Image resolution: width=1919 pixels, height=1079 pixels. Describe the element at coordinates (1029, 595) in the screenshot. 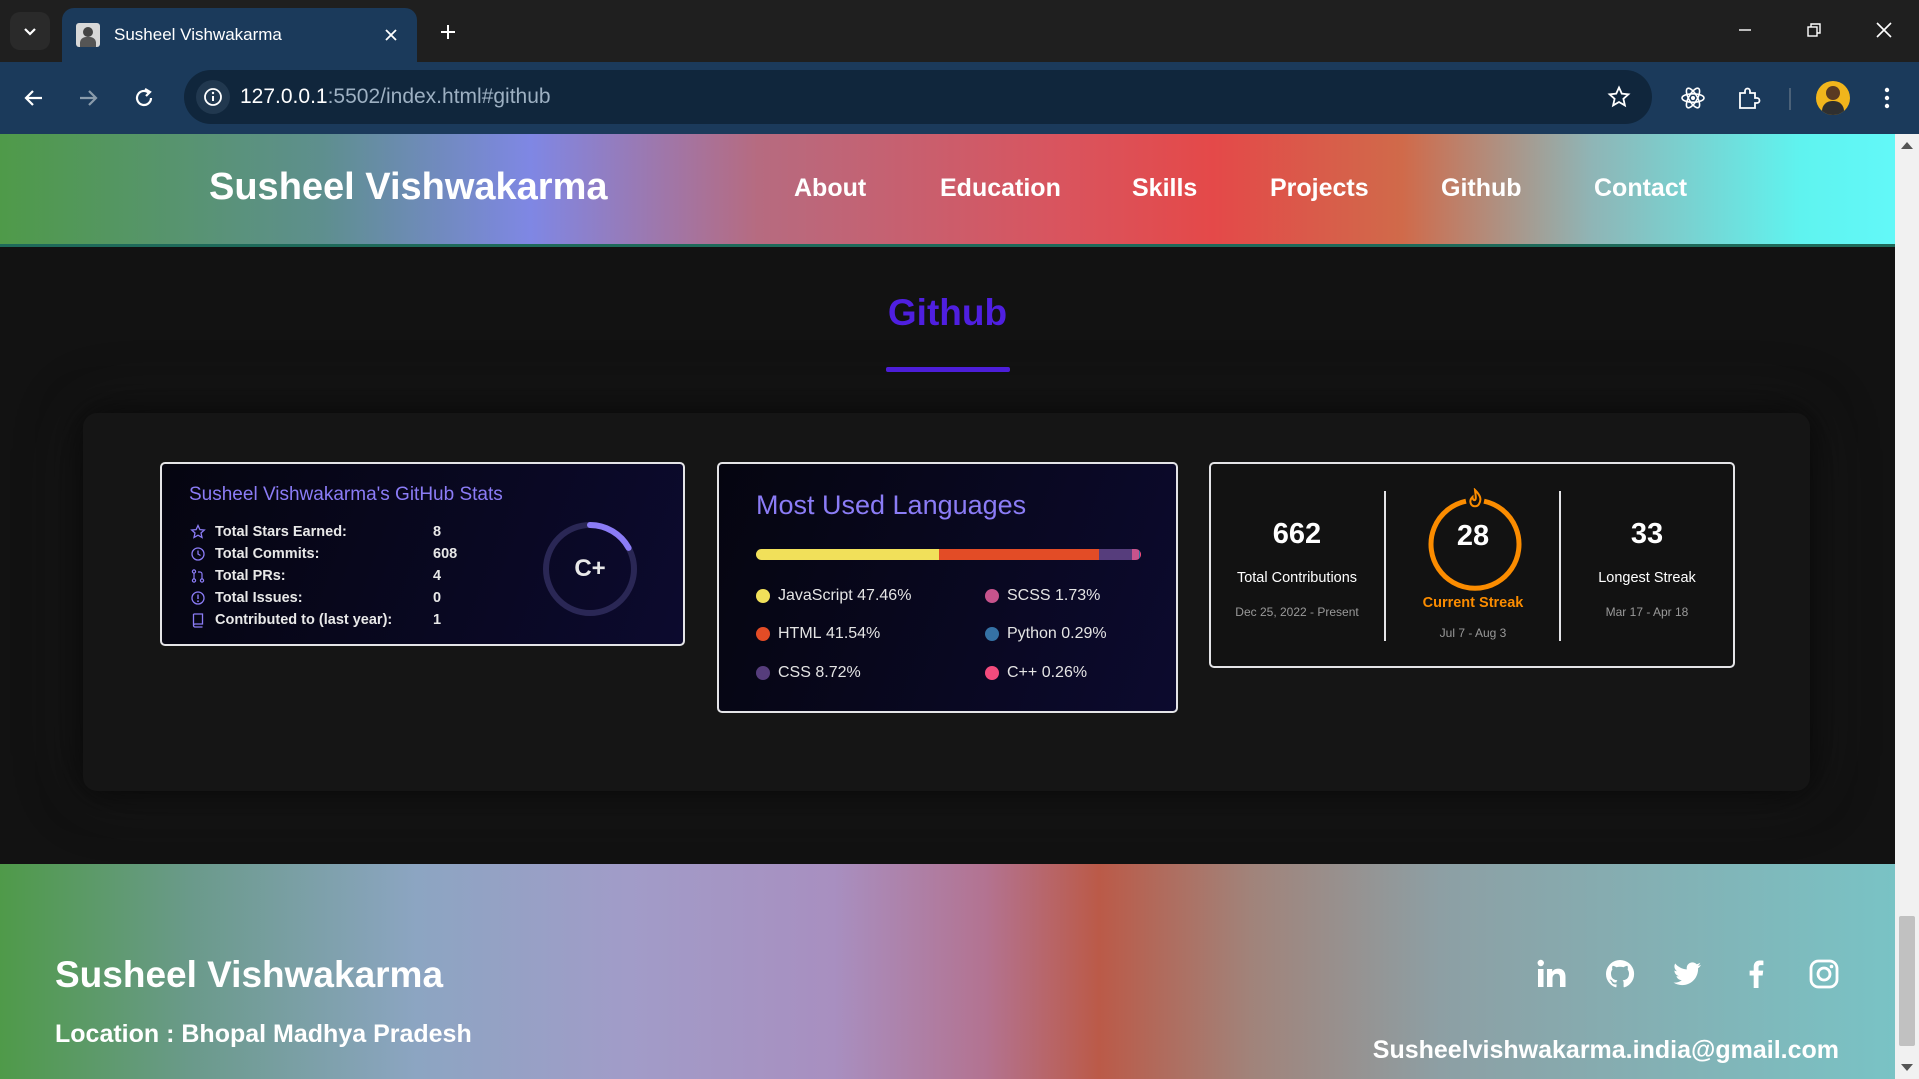

I see `language-name: SCSS` at that location.